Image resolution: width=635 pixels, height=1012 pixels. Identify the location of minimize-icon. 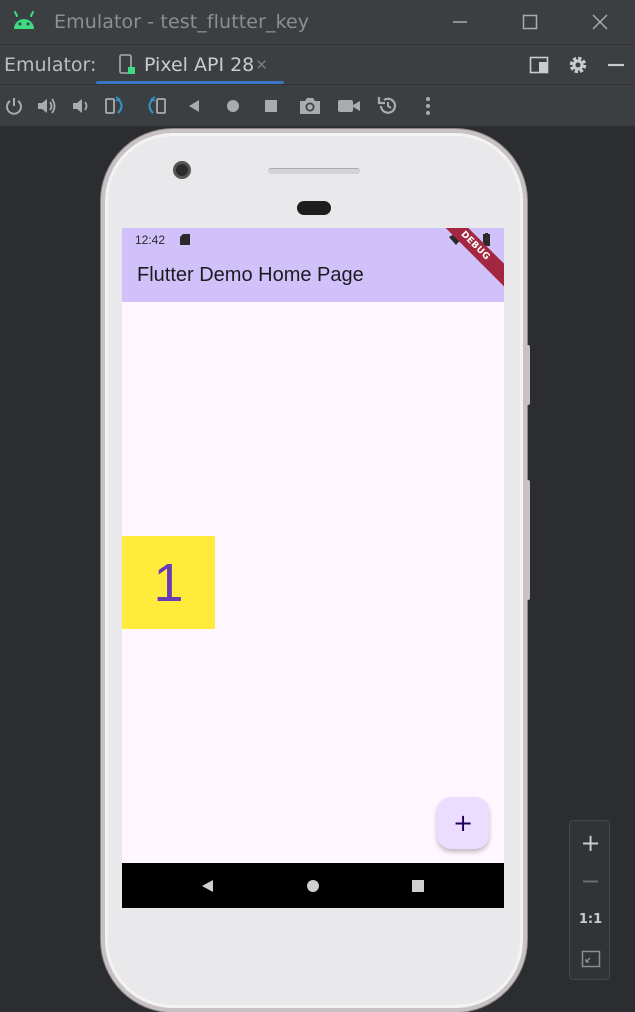
(460, 22).